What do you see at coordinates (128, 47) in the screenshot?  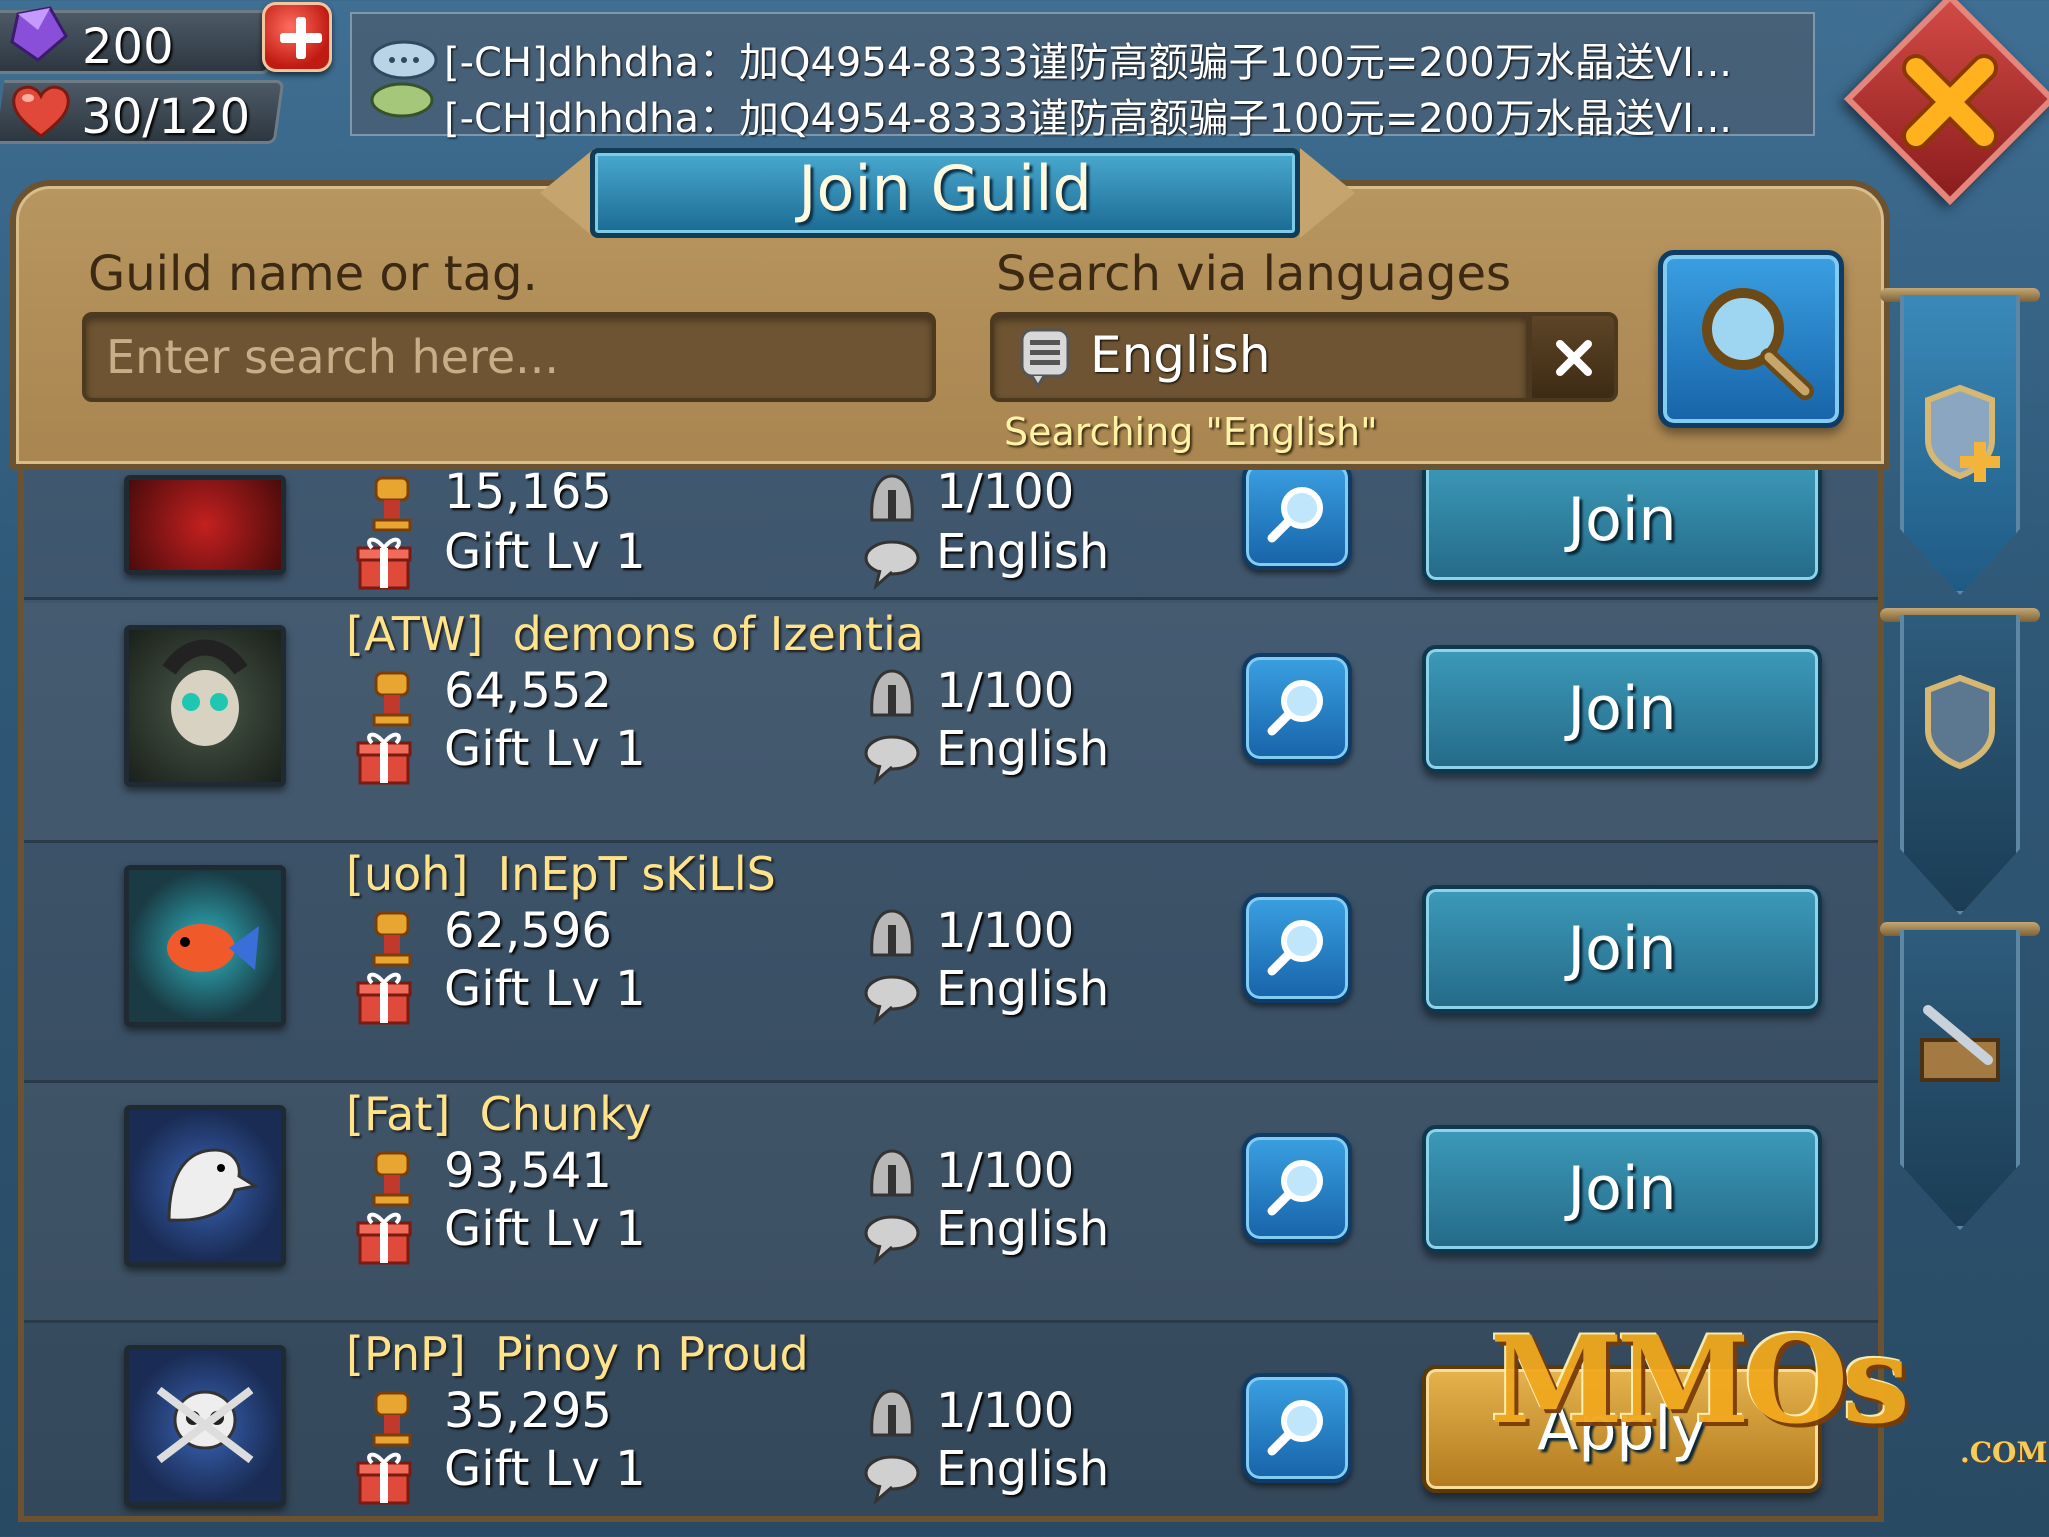 I see `gem-count: 200` at bounding box center [128, 47].